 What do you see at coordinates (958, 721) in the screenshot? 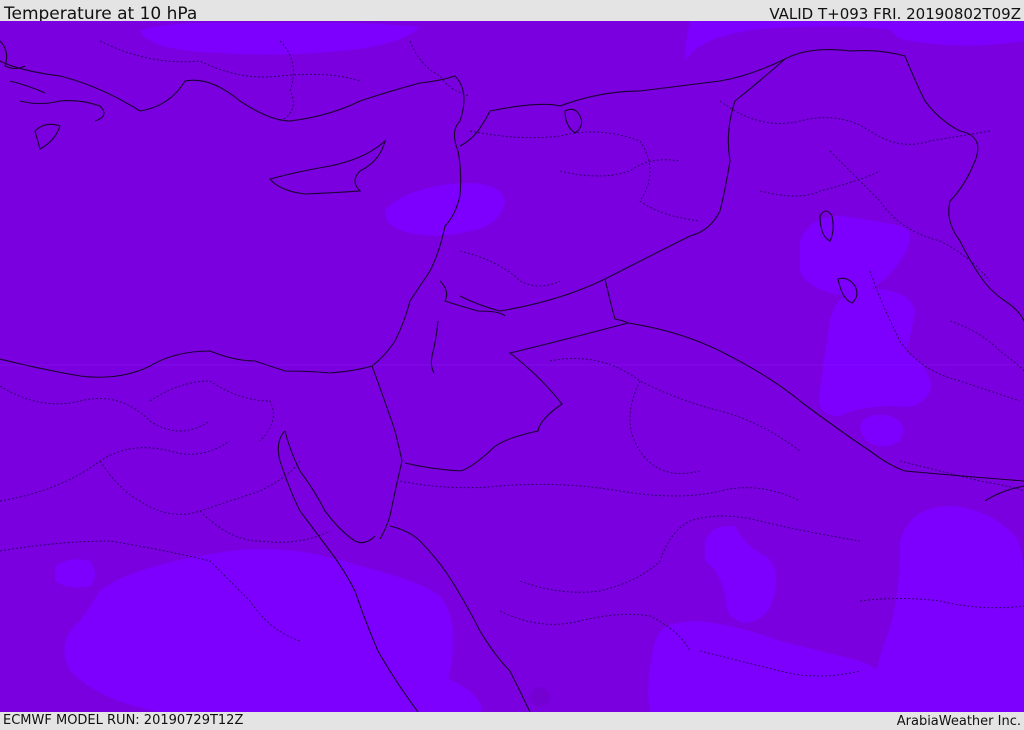
I see `credit-label: ArabiaWeather Inc.` at bounding box center [958, 721].